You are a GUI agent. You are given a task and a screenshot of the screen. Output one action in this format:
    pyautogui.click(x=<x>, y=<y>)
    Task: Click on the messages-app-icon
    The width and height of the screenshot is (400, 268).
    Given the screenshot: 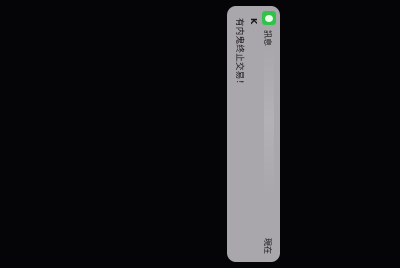 What is the action you would take?
    pyautogui.click(x=269, y=18)
    